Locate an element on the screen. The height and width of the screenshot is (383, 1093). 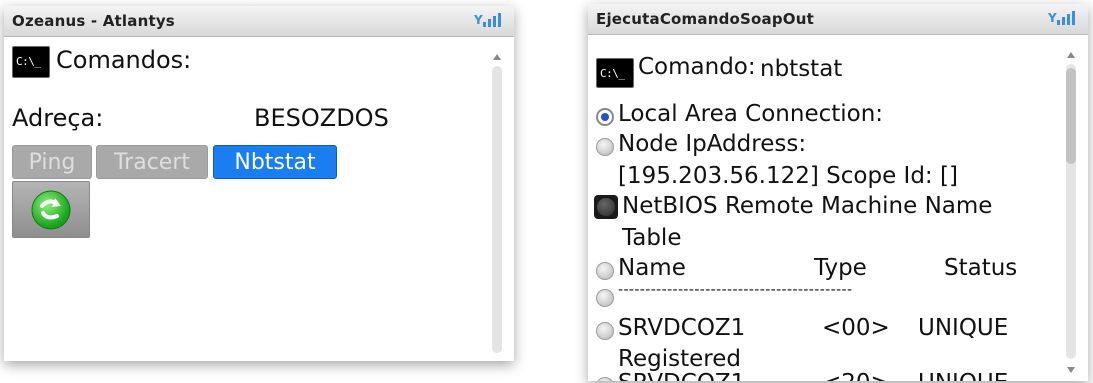
radio-selected-icon is located at coordinates (605, 117).